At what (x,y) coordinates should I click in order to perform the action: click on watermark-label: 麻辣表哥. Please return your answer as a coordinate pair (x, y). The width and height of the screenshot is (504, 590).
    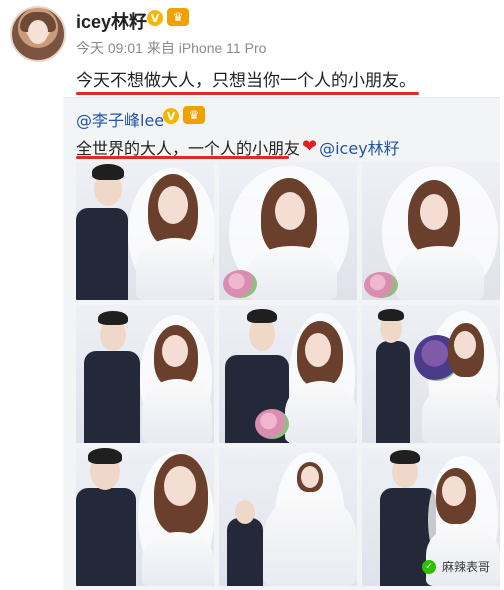
    Looking at the image, I should click on (466, 567).